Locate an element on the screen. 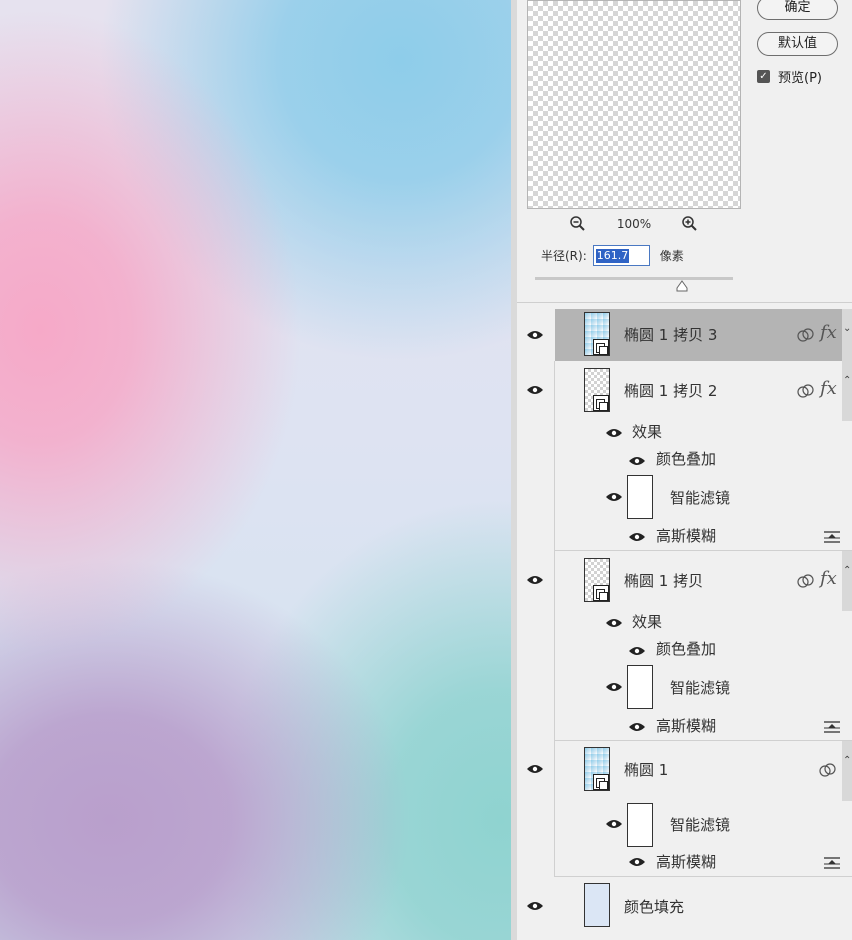 This screenshot has height=940, width=852. zoom-level: 100% is located at coordinates (634, 224).